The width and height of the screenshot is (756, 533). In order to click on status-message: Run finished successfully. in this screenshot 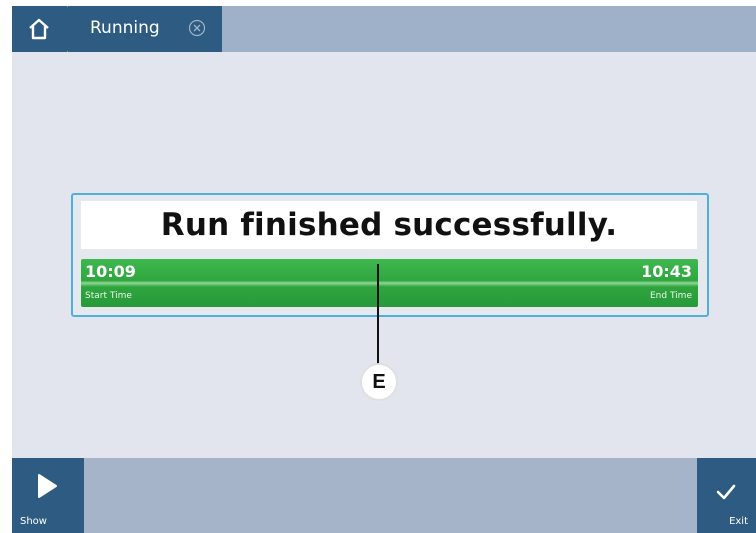, I will do `click(389, 225)`.